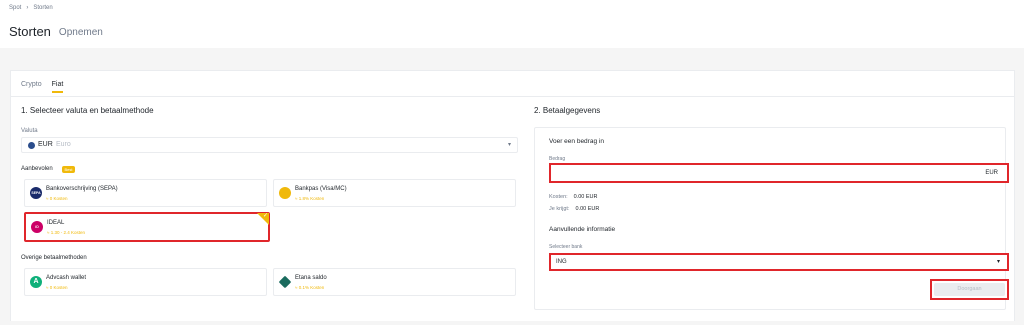 The height and width of the screenshot is (325, 1024). Describe the element at coordinates (512, 24) in the screenshot. I see `page-header: Spot › Storten Storten Opnemen` at that location.